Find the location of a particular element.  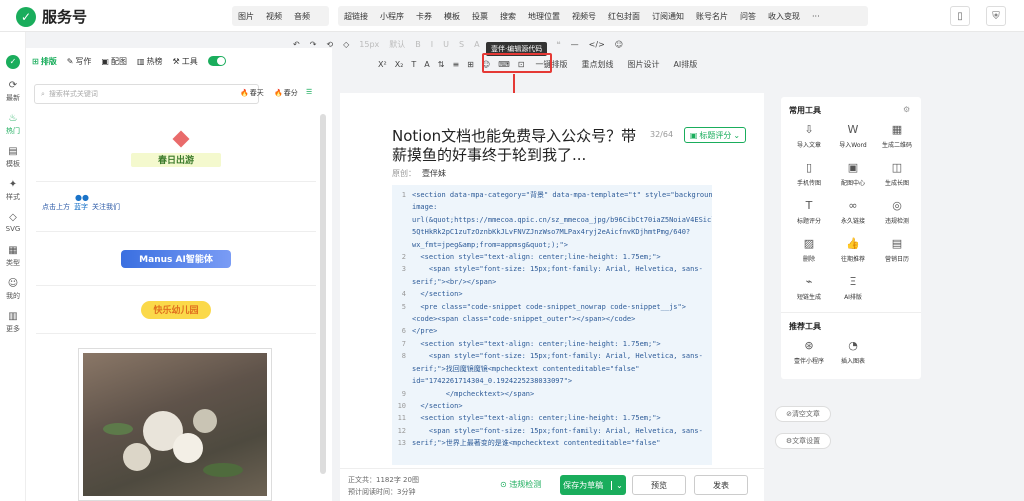

rail-item-svg: ◇ SVG is located at coordinates (13, 222).